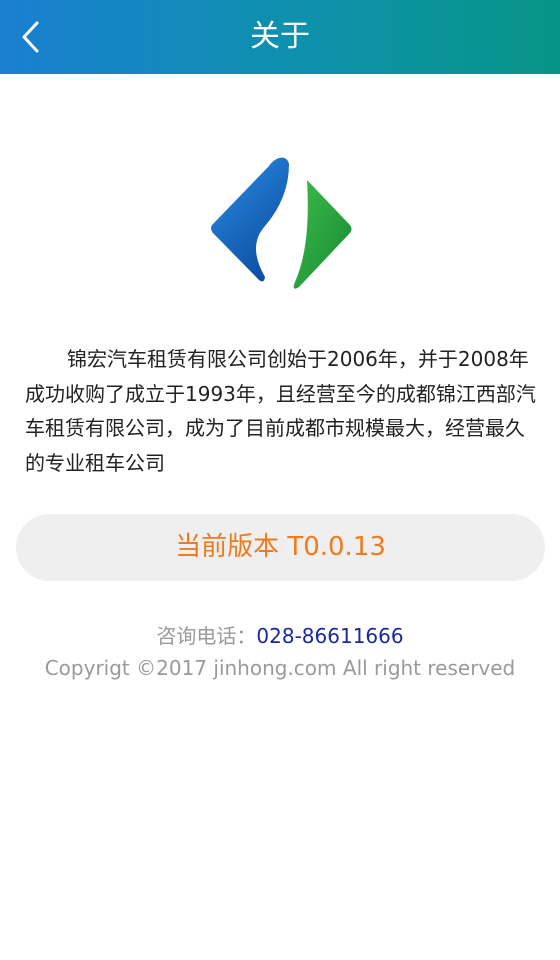 This screenshot has width=560, height=960. I want to click on logo-blue-shape, so click(250, 219).